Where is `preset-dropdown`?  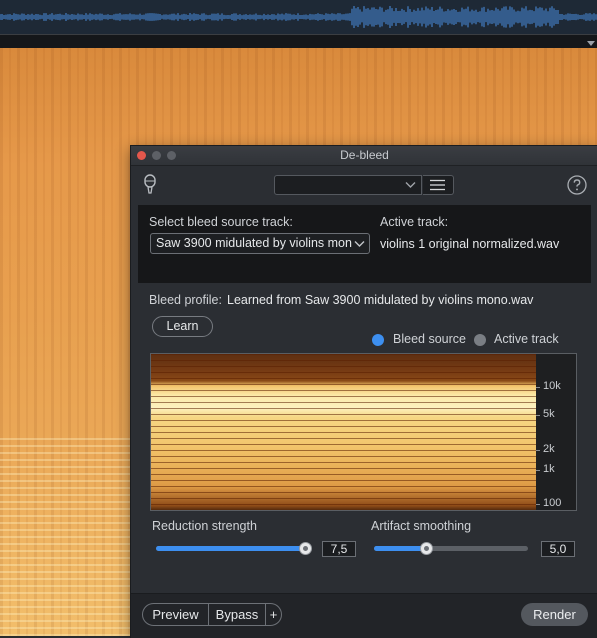 preset-dropdown is located at coordinates (348, 185).